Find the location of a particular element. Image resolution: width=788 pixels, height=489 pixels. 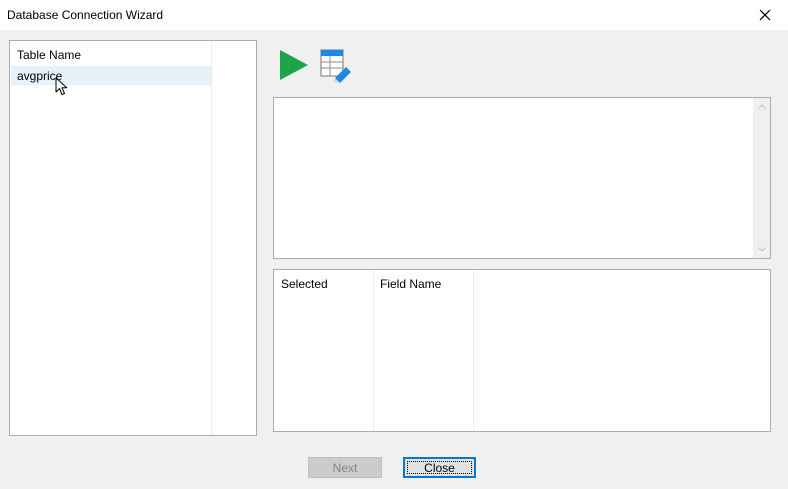

edit-table-button is located at coordinates (336, 65).